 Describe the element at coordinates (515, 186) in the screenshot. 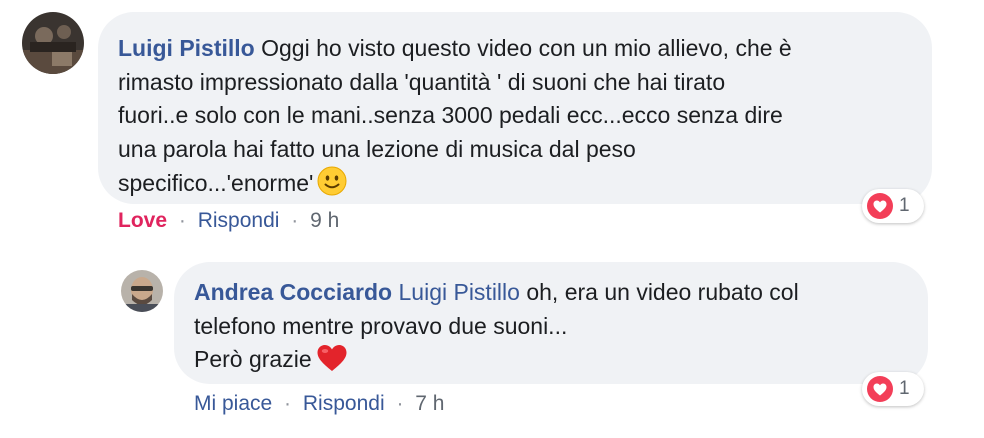

I see `comment-line-5: specifico...'enorme'` at that location.